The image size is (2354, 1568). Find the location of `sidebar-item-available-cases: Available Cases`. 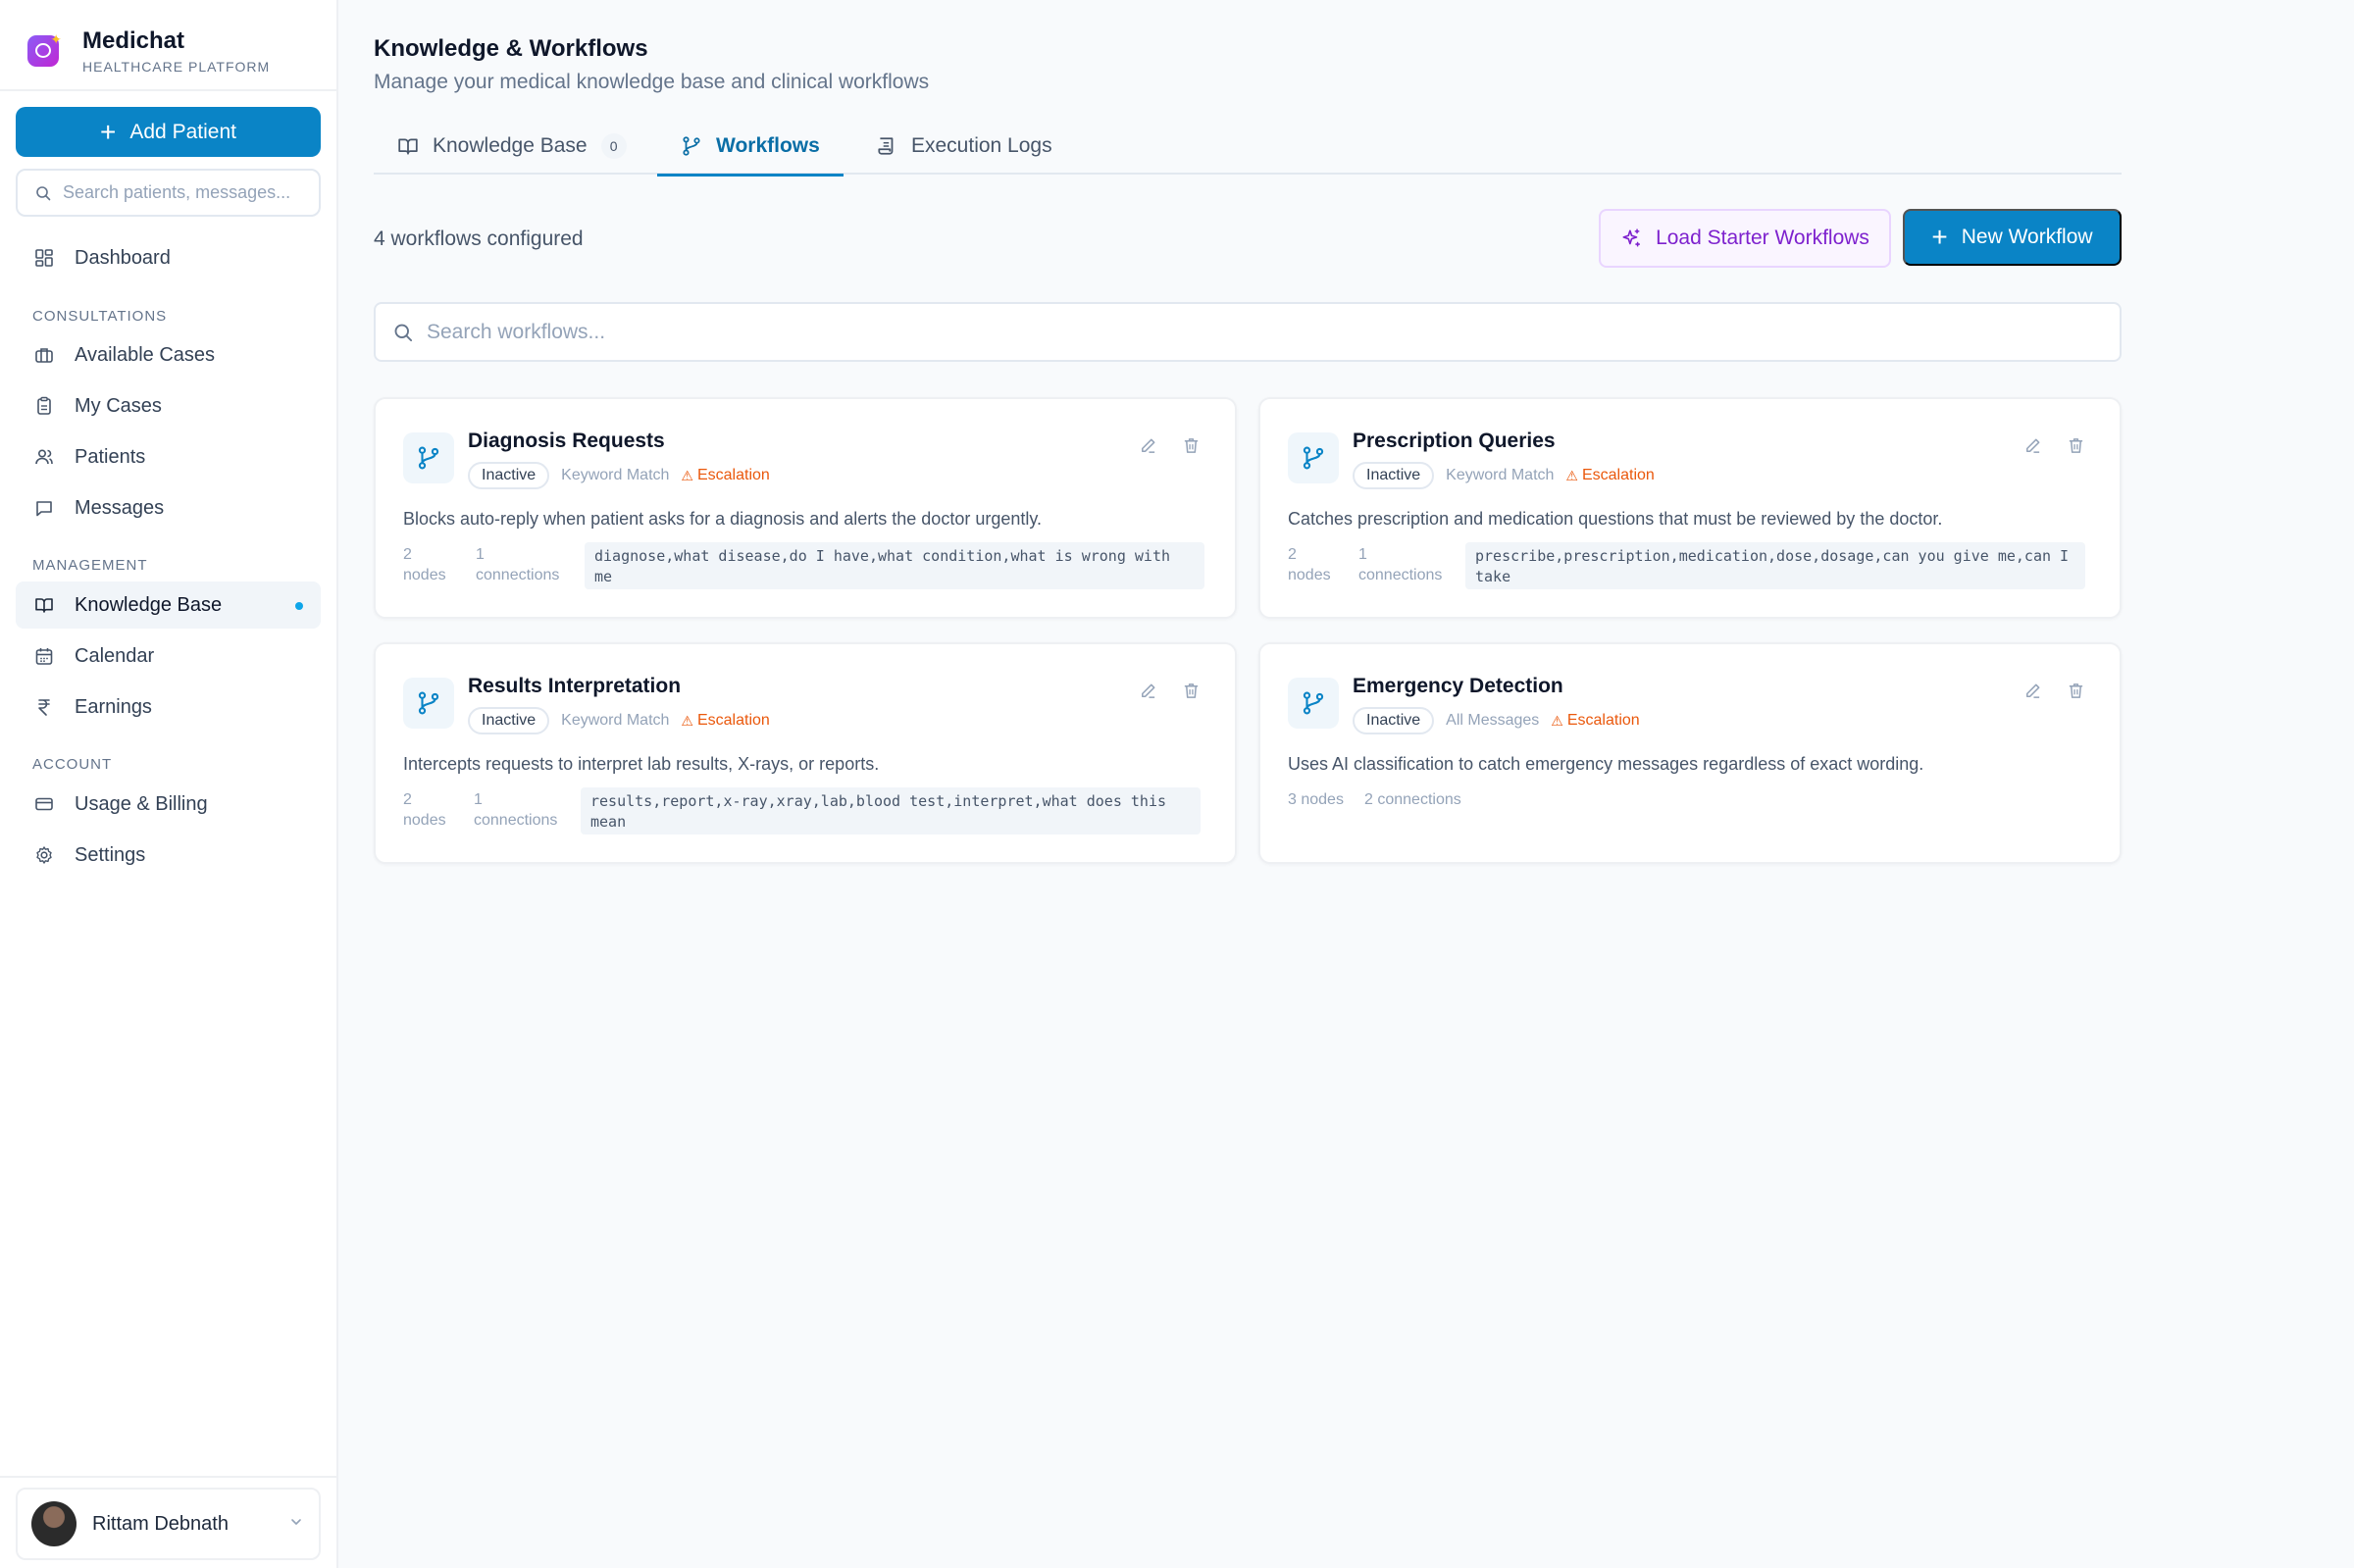

sidebar-item-available-cases: Available Cases is located at coordinates (168, 355).